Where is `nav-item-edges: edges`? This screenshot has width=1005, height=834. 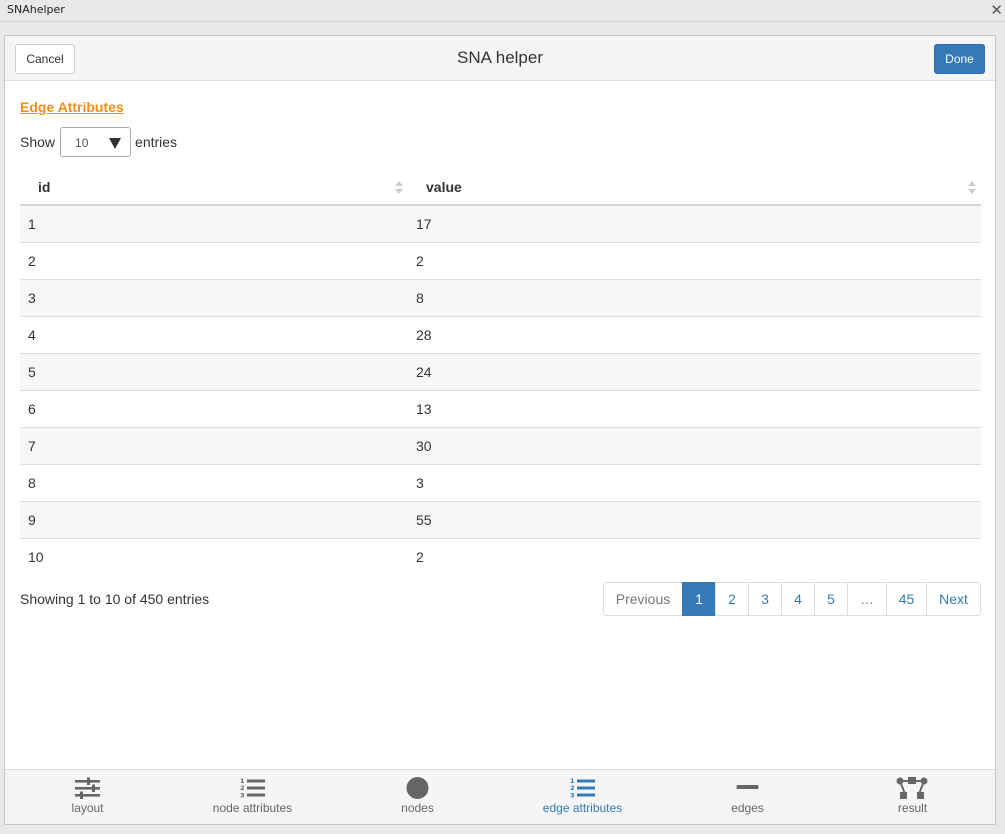 nav-item-edges: edges is located at coordinates (747, 797).